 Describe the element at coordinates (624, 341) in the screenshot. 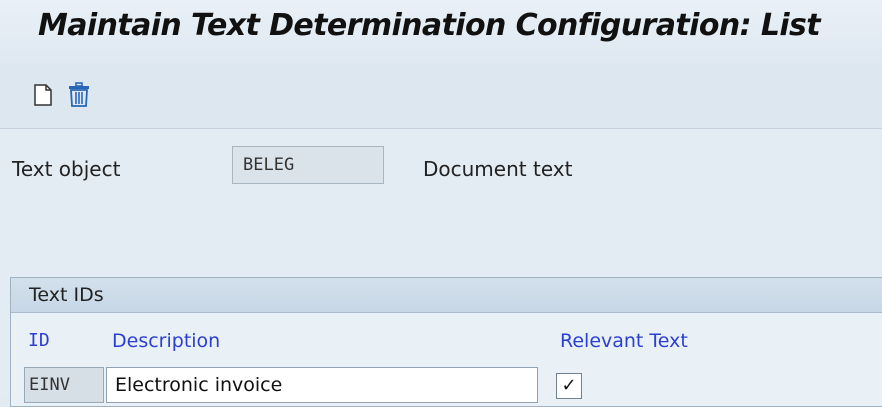

I see `column-header-relevant-text: Relevant Text` at that location.